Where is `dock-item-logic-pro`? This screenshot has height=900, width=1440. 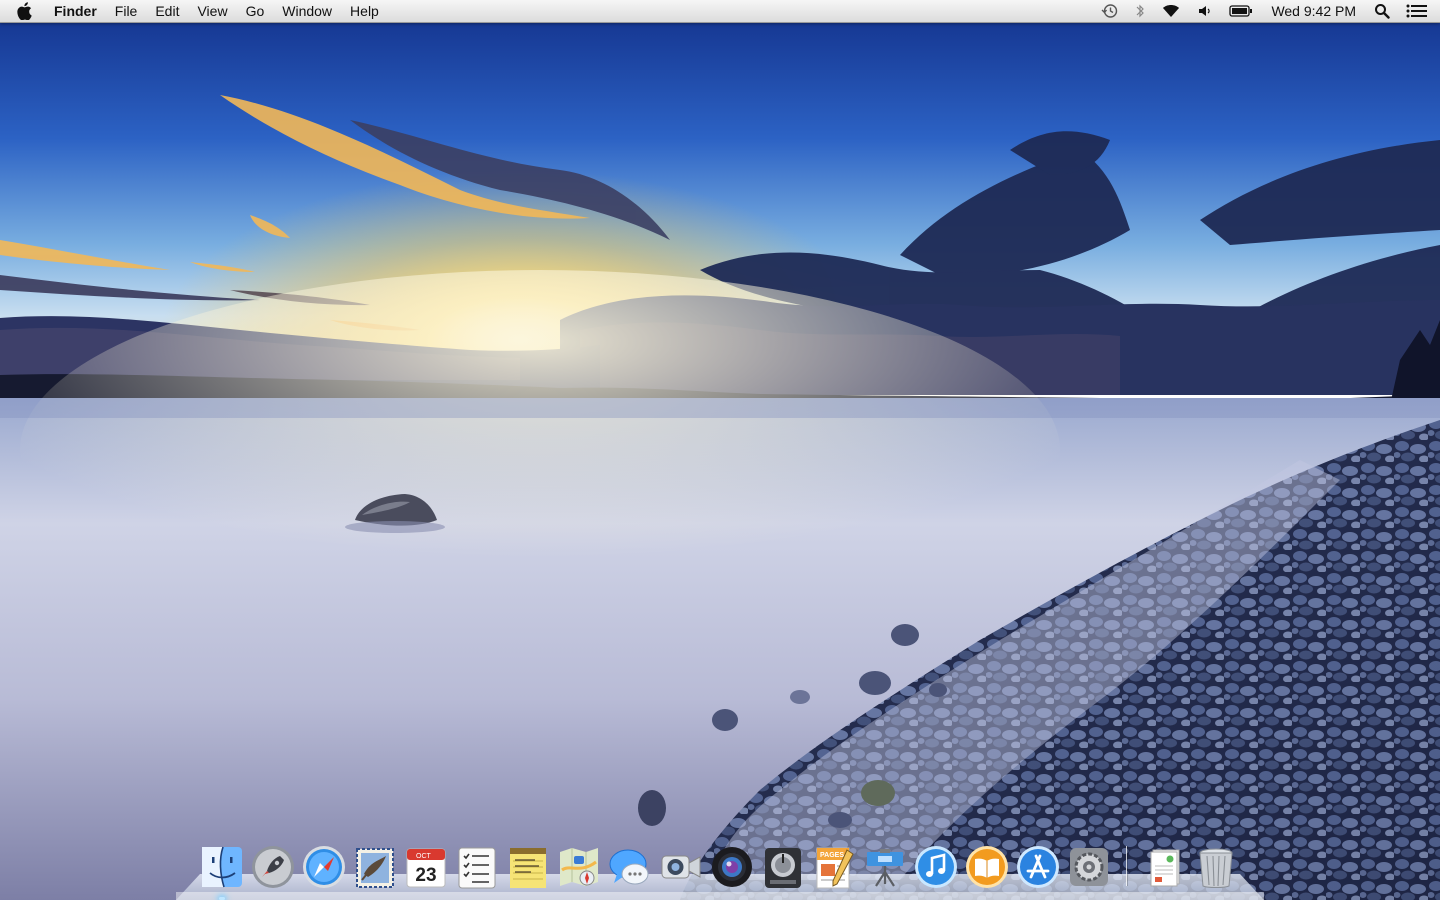
dock-item-logic-pro is located at coordinates (782, 864).